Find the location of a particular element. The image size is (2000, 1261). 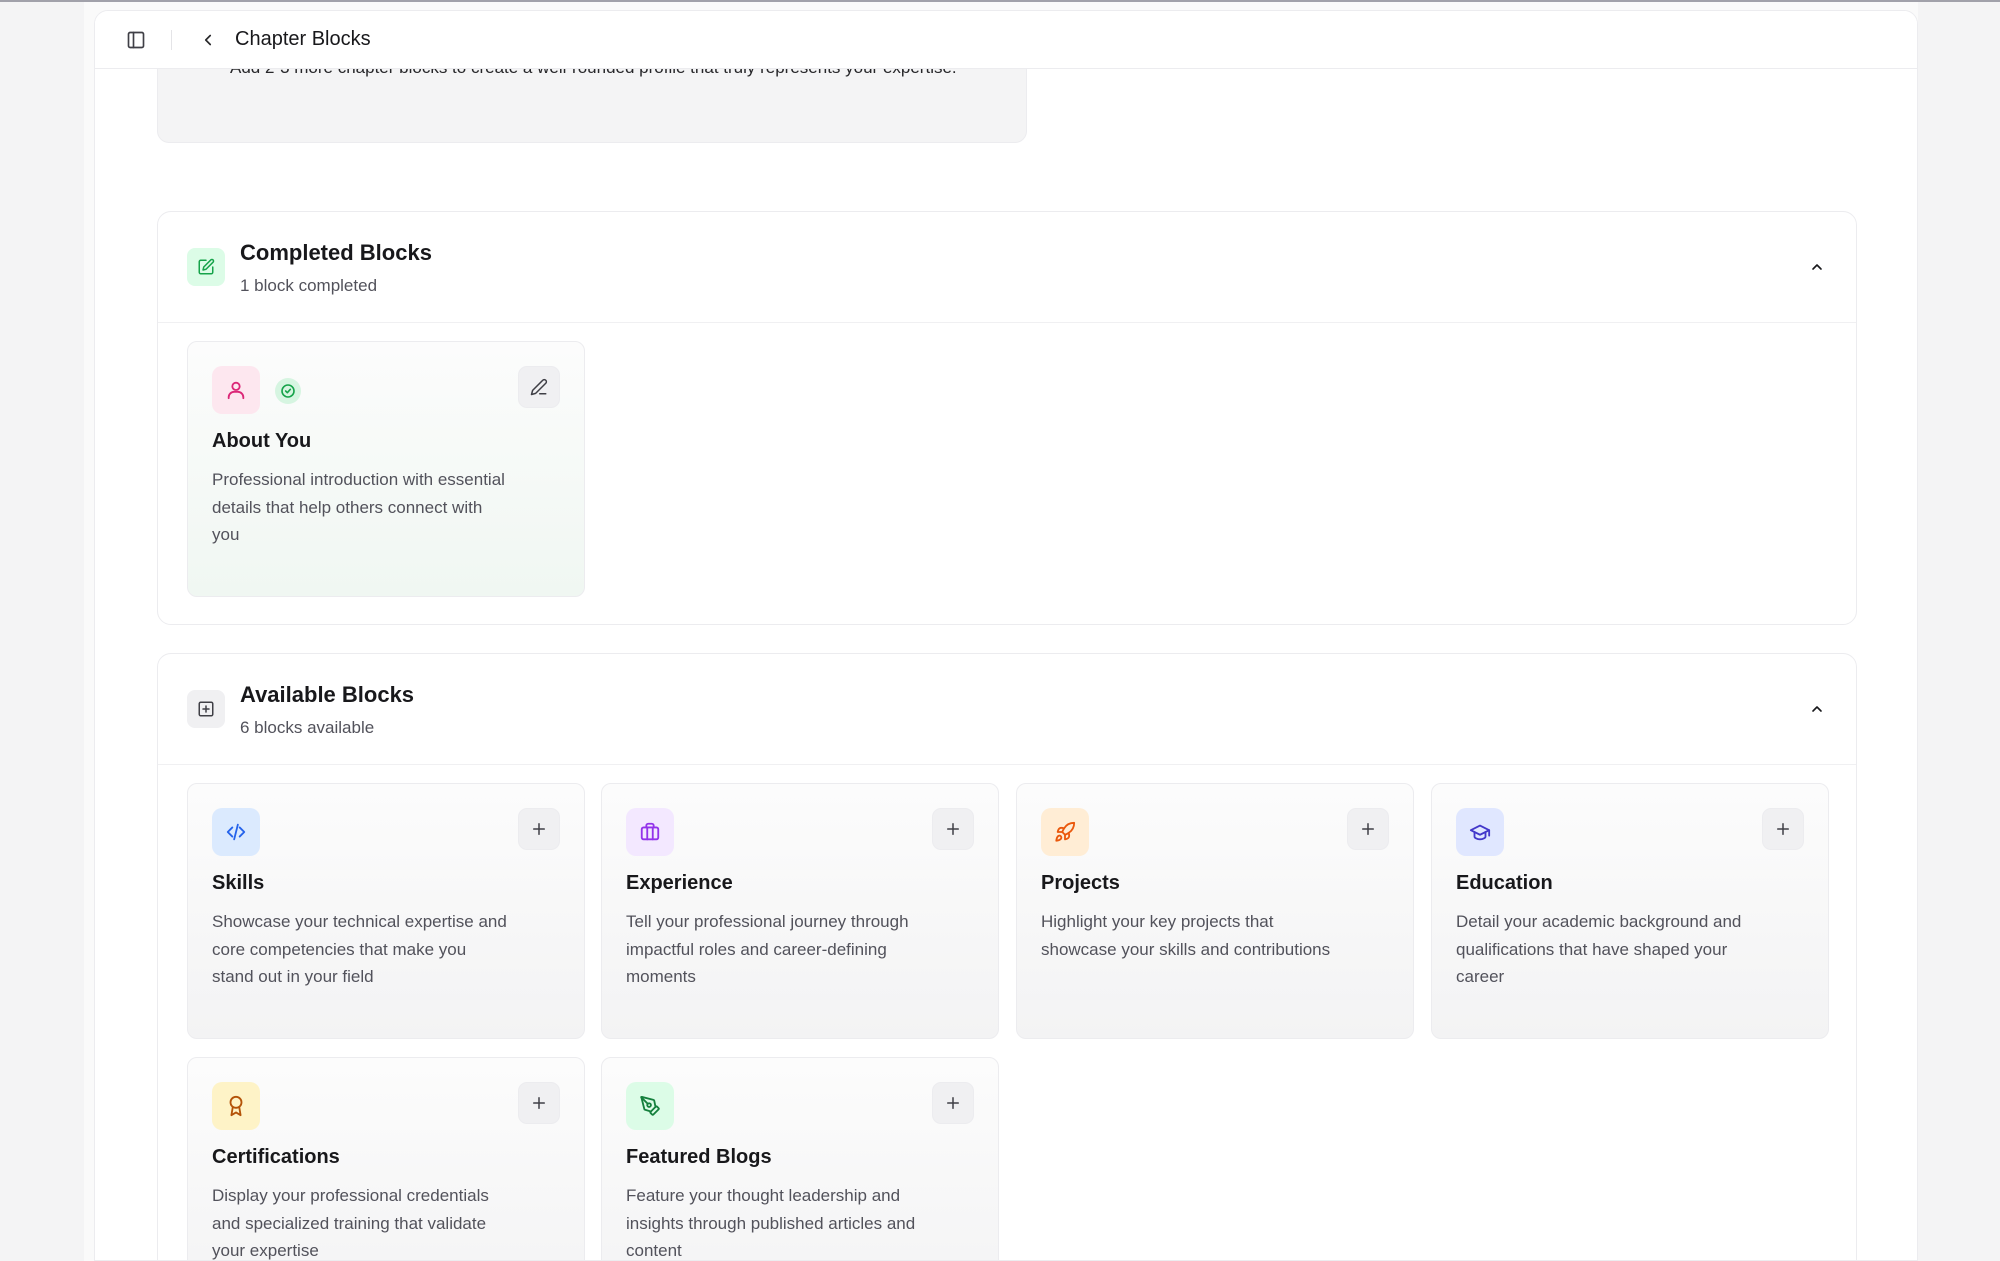

page-header: Chapter Blocks is located at coordinates (1006, 40).